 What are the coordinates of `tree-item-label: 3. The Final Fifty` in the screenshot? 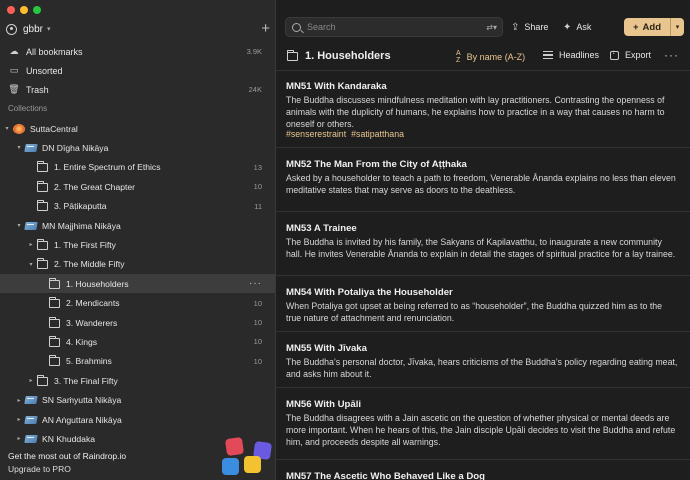 It's located at (86, 380).